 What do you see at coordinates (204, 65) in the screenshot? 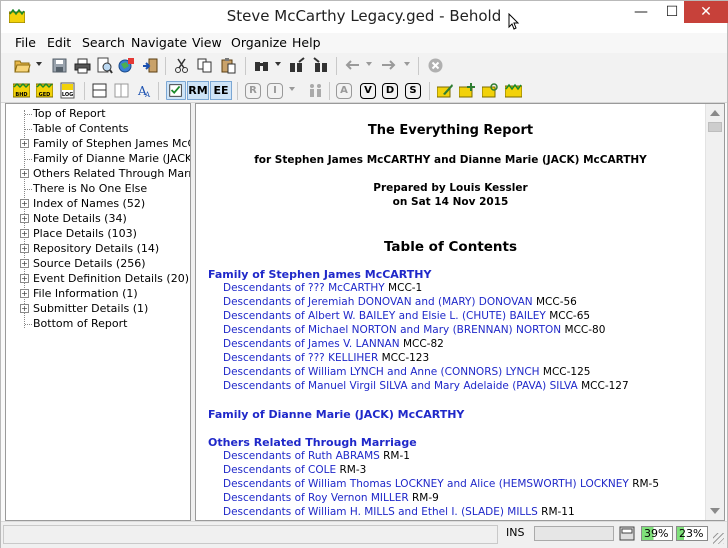
I see `copy-icon` at bounding box center [204, 65].